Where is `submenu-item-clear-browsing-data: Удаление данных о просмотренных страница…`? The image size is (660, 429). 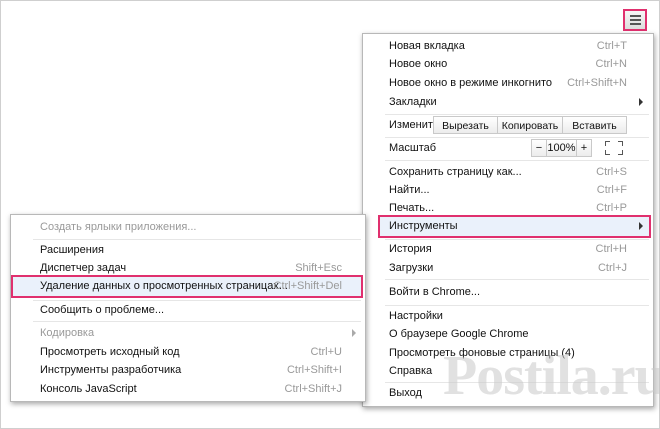 submenu-item-clear-browsing-data: Удаление данных о просмотренных страница… is located at coordinates (191, 286).